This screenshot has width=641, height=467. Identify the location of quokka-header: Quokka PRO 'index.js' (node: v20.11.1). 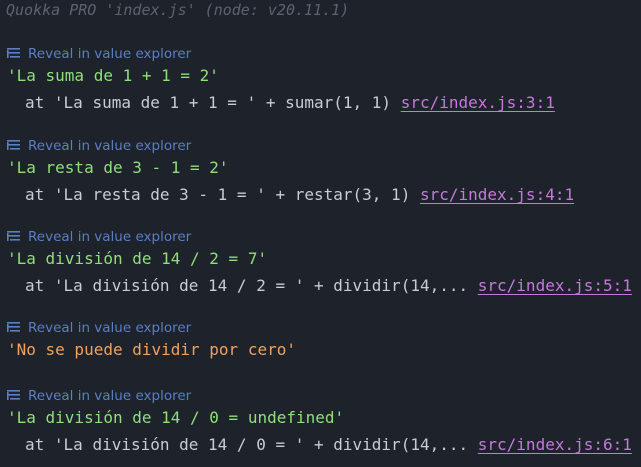
(178, 10).